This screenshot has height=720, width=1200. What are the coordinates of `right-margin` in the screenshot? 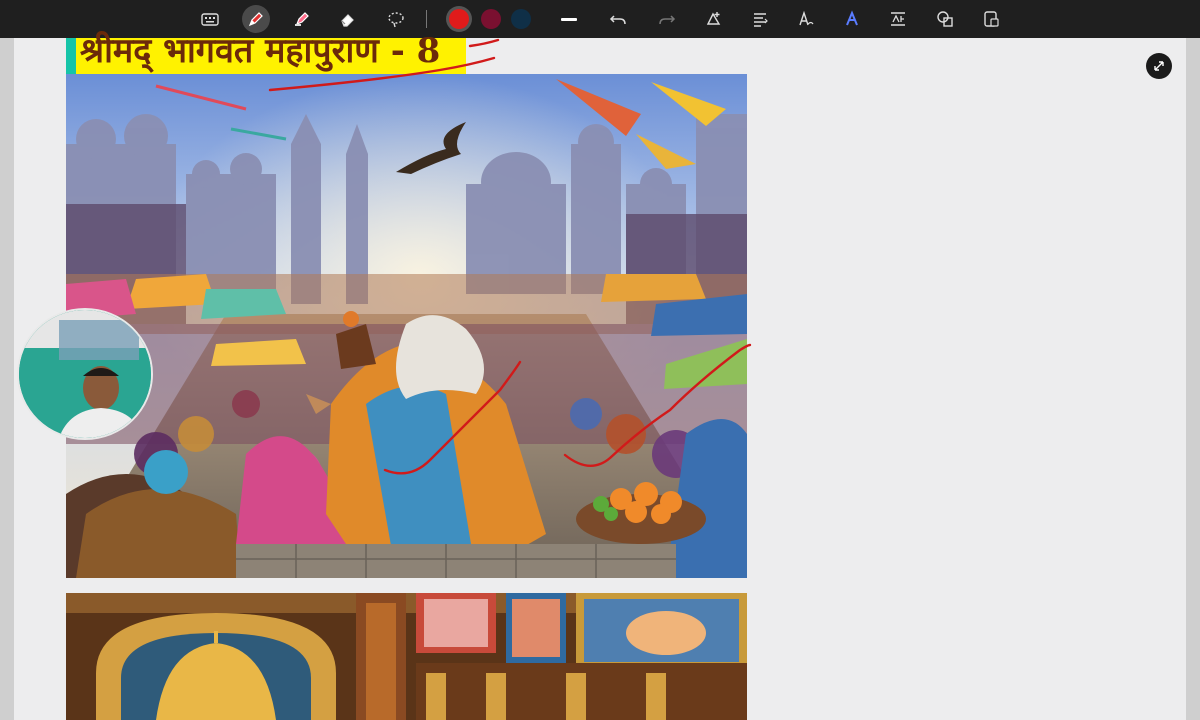 It's located at (1193, 379).